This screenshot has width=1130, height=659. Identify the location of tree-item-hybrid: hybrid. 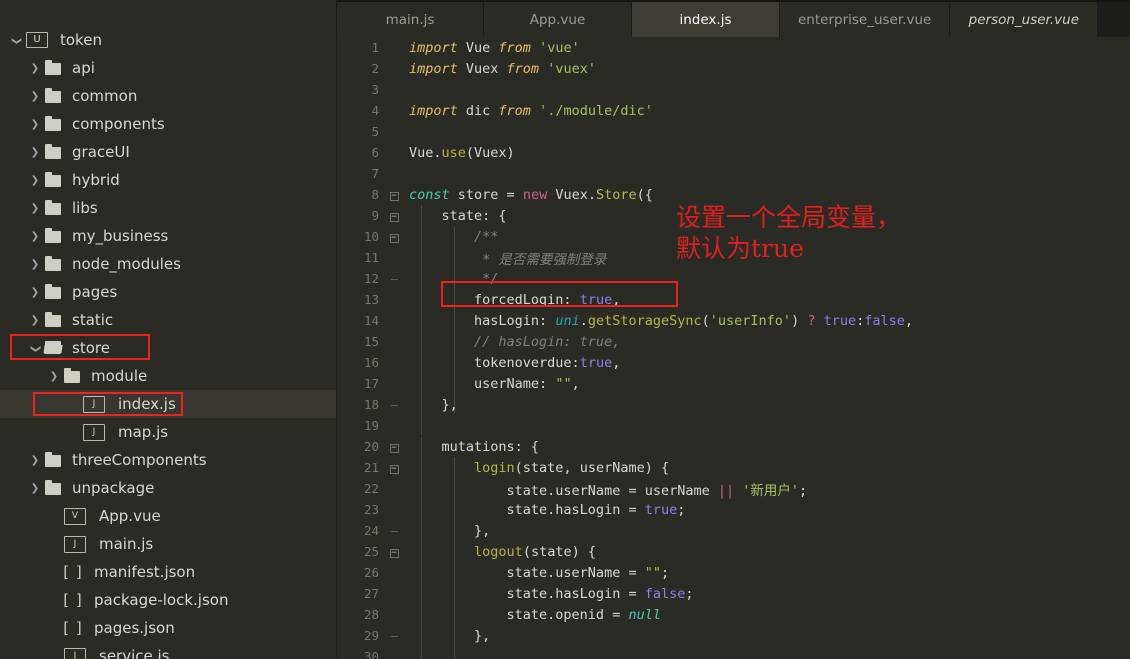
(168, 180).